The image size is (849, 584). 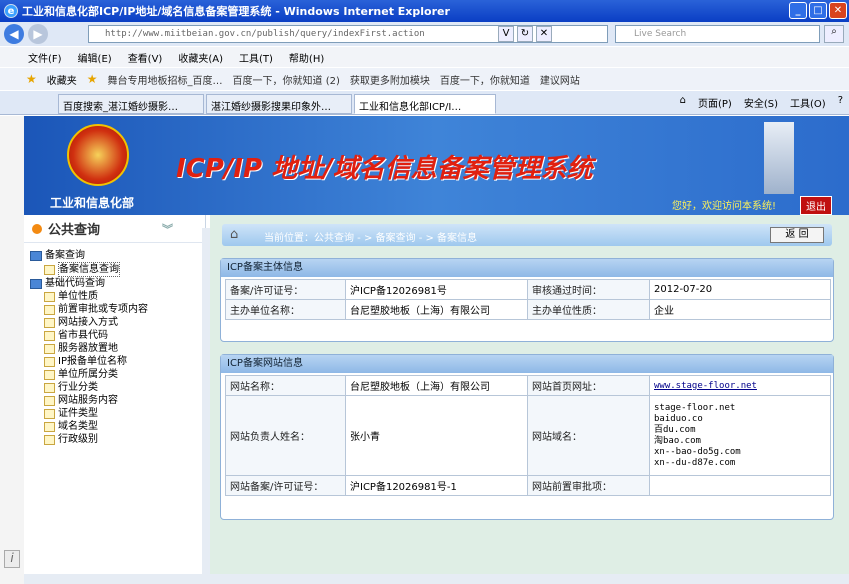 What do you see at coordinates (12, 559) in the screenshot?
I see `info-icon: i` at bounding box center [12, 559].